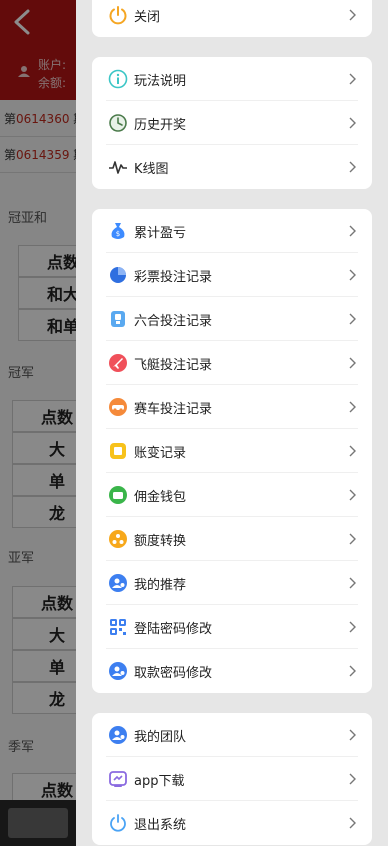 The width and height of the screenshot is (388, 846). I want to click on menu-item-mark-six-bets: 六合投注记录, so click(232, 319).